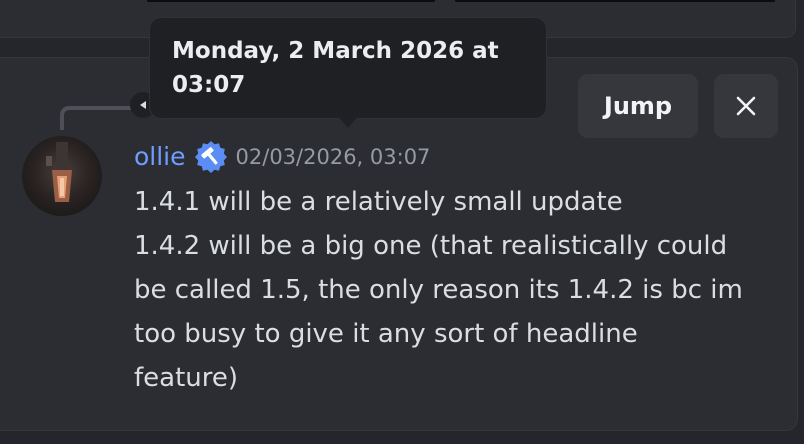 The width and height of the screenshot is (804, 444). I want to click on close-icon, so click(746, 106).